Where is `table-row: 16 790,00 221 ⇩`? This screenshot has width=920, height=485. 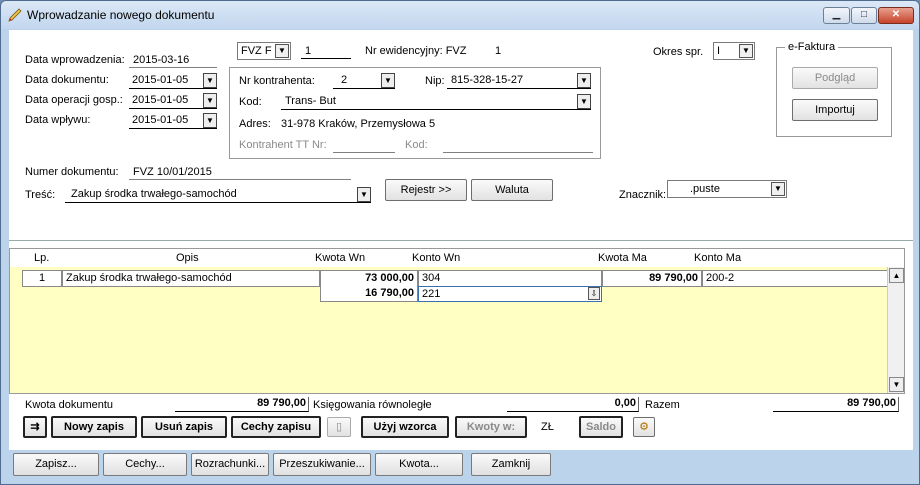
table-row: 16 790,00 221 ⇩ is located at coordinates (461, 294).